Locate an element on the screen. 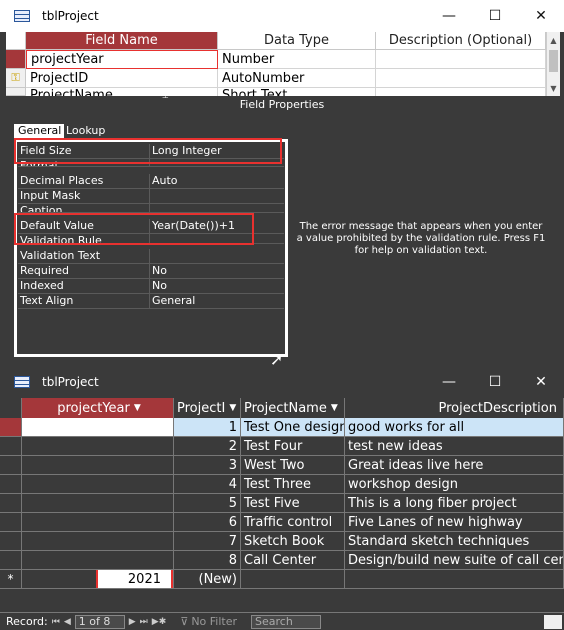  property-value: No is located at coordinates (217, 271).